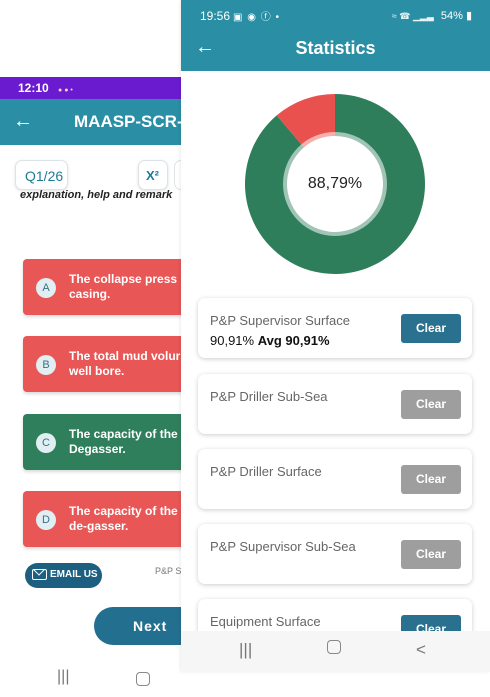 The height and width of the screenshot is (697, 490). Describe the element at coordinates (23, 121) in the screenshot. I see `back-arrow-icon: ←` at that location.